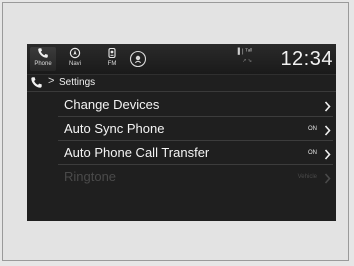 This screenshot has width=354, height=266. Describe the element at coordinates (114, 128) in the screenshot. I see `list-item-label: Auto Sync Phone` at that location.